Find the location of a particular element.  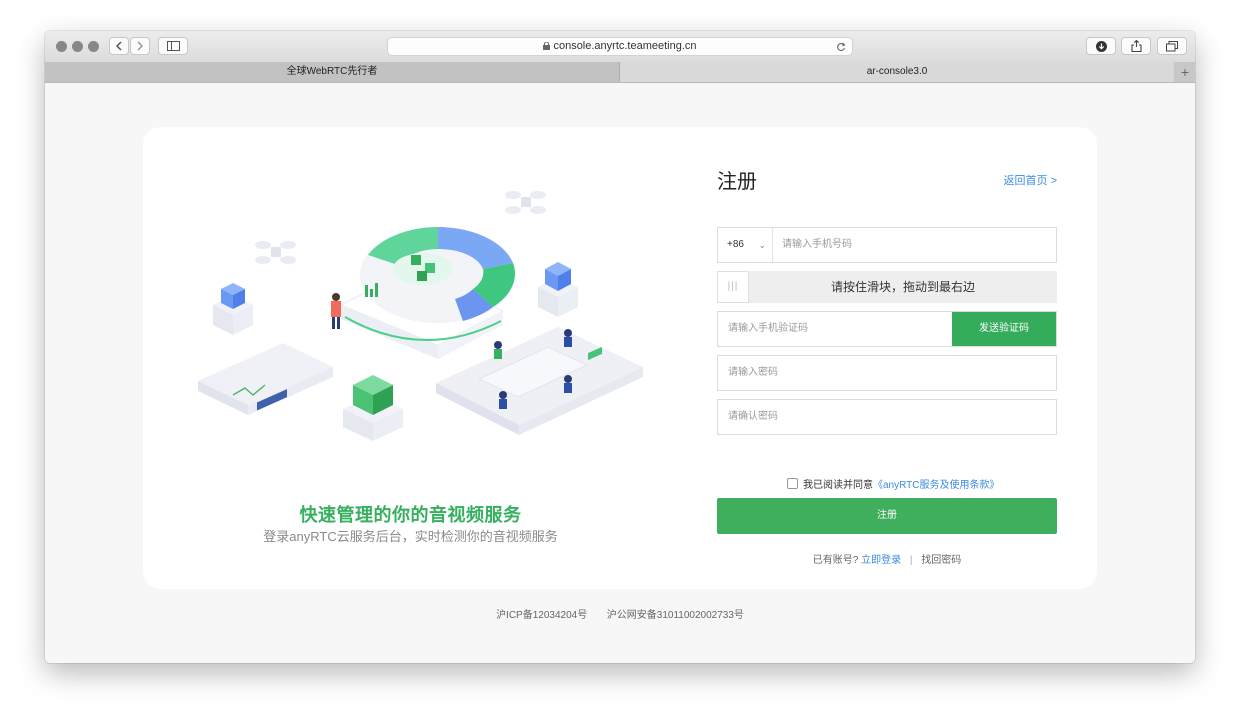

zoom-window-button is located at coordinates (93, 46).